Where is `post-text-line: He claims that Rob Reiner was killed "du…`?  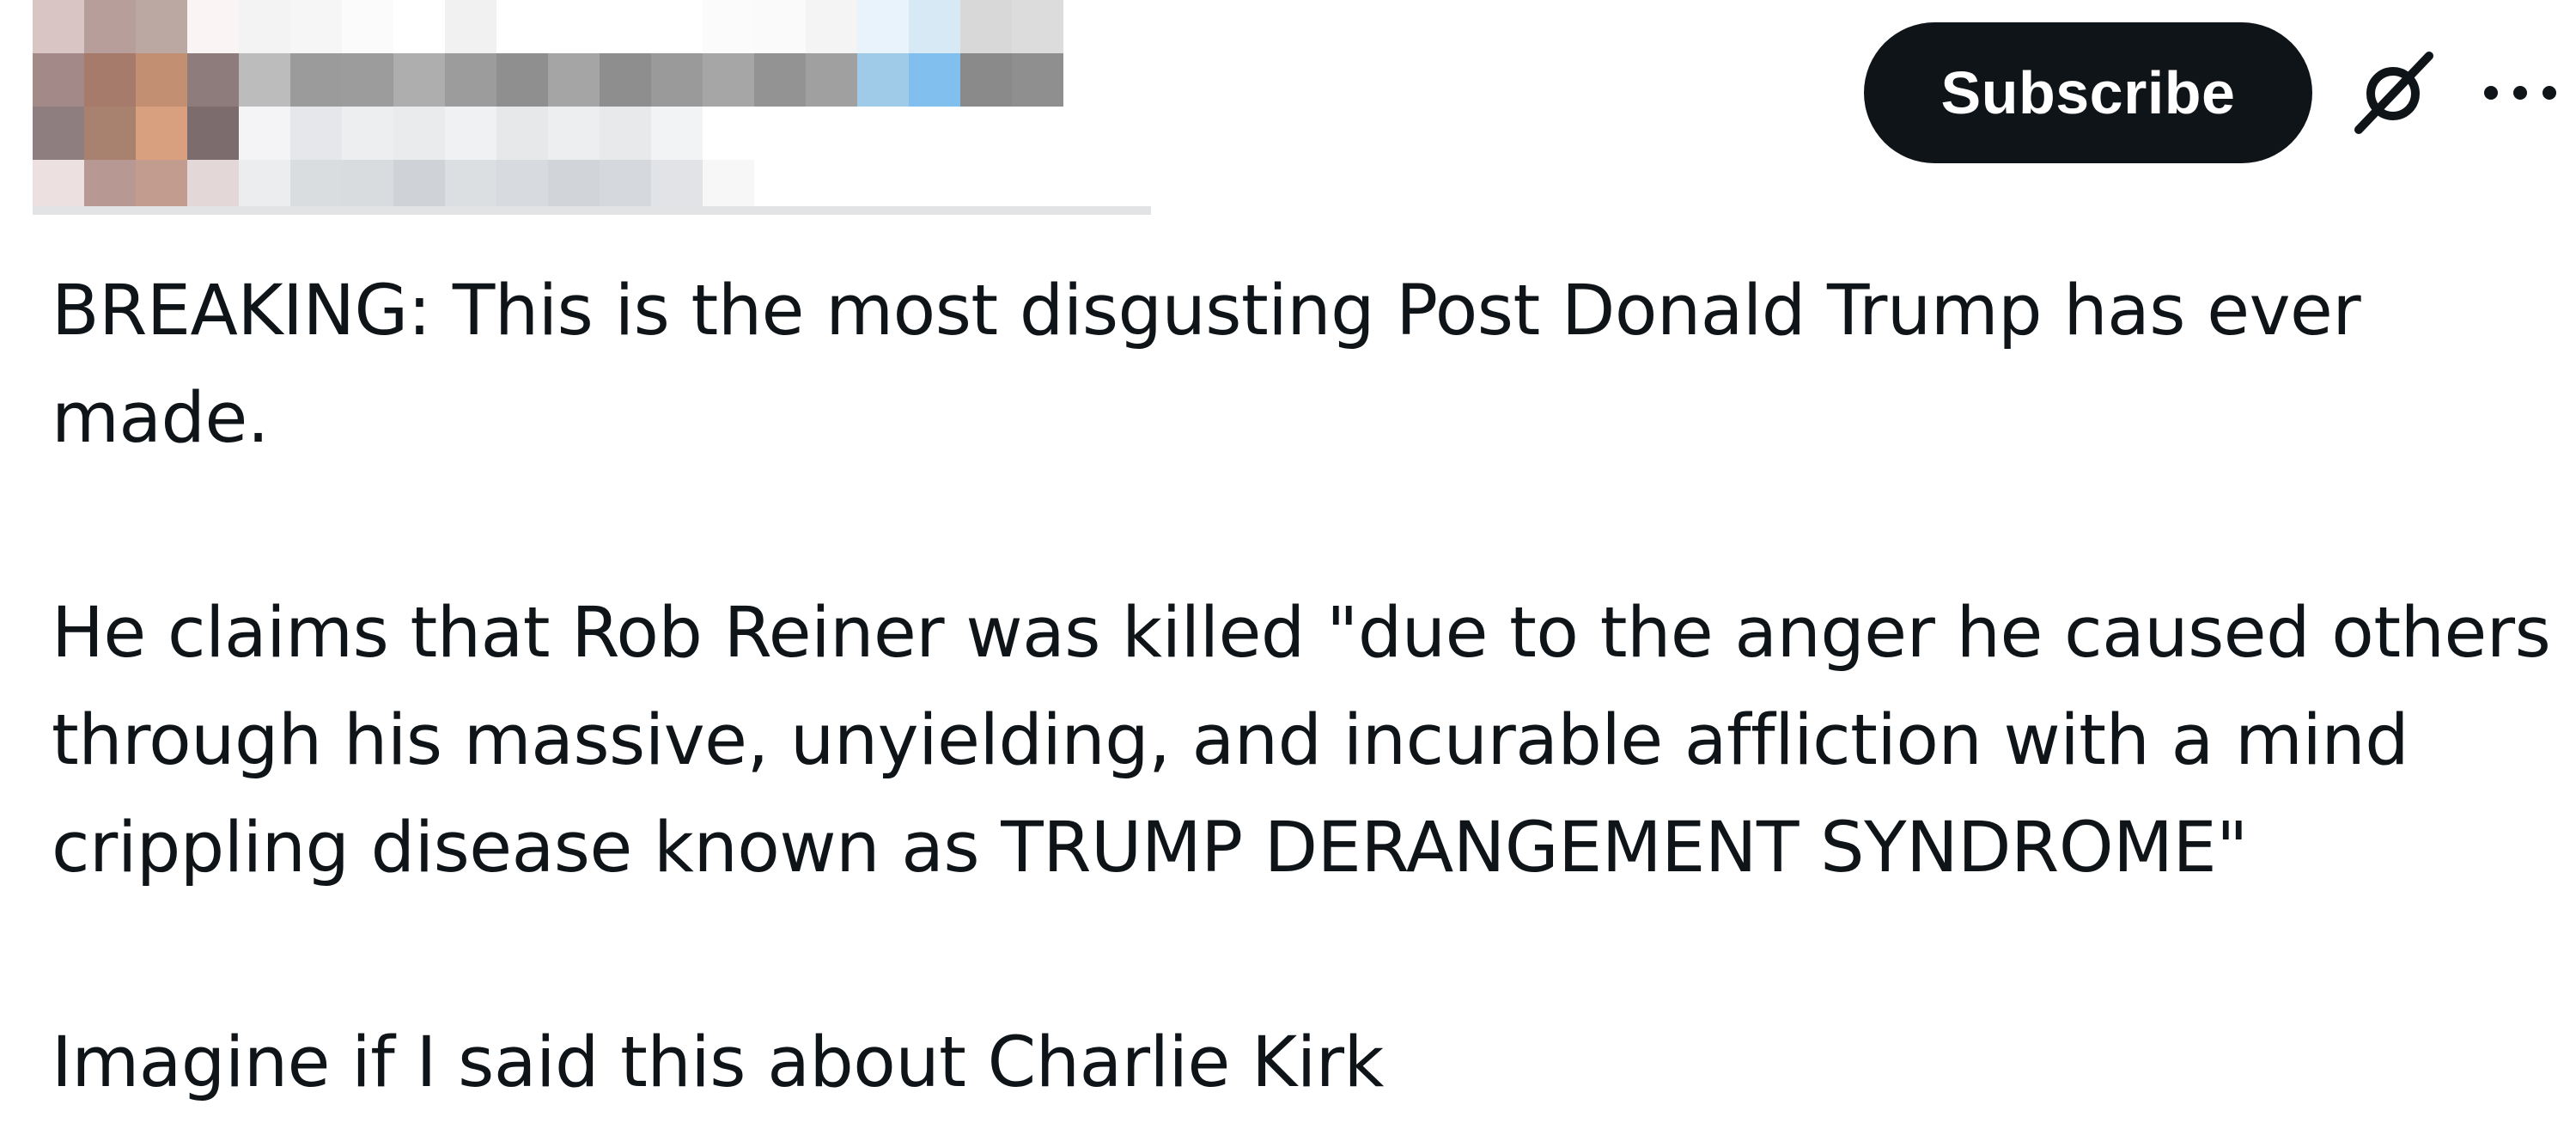
post-text-line: He claims that Rob Reiner was killed "du… is located at coordinates (1301, 633).